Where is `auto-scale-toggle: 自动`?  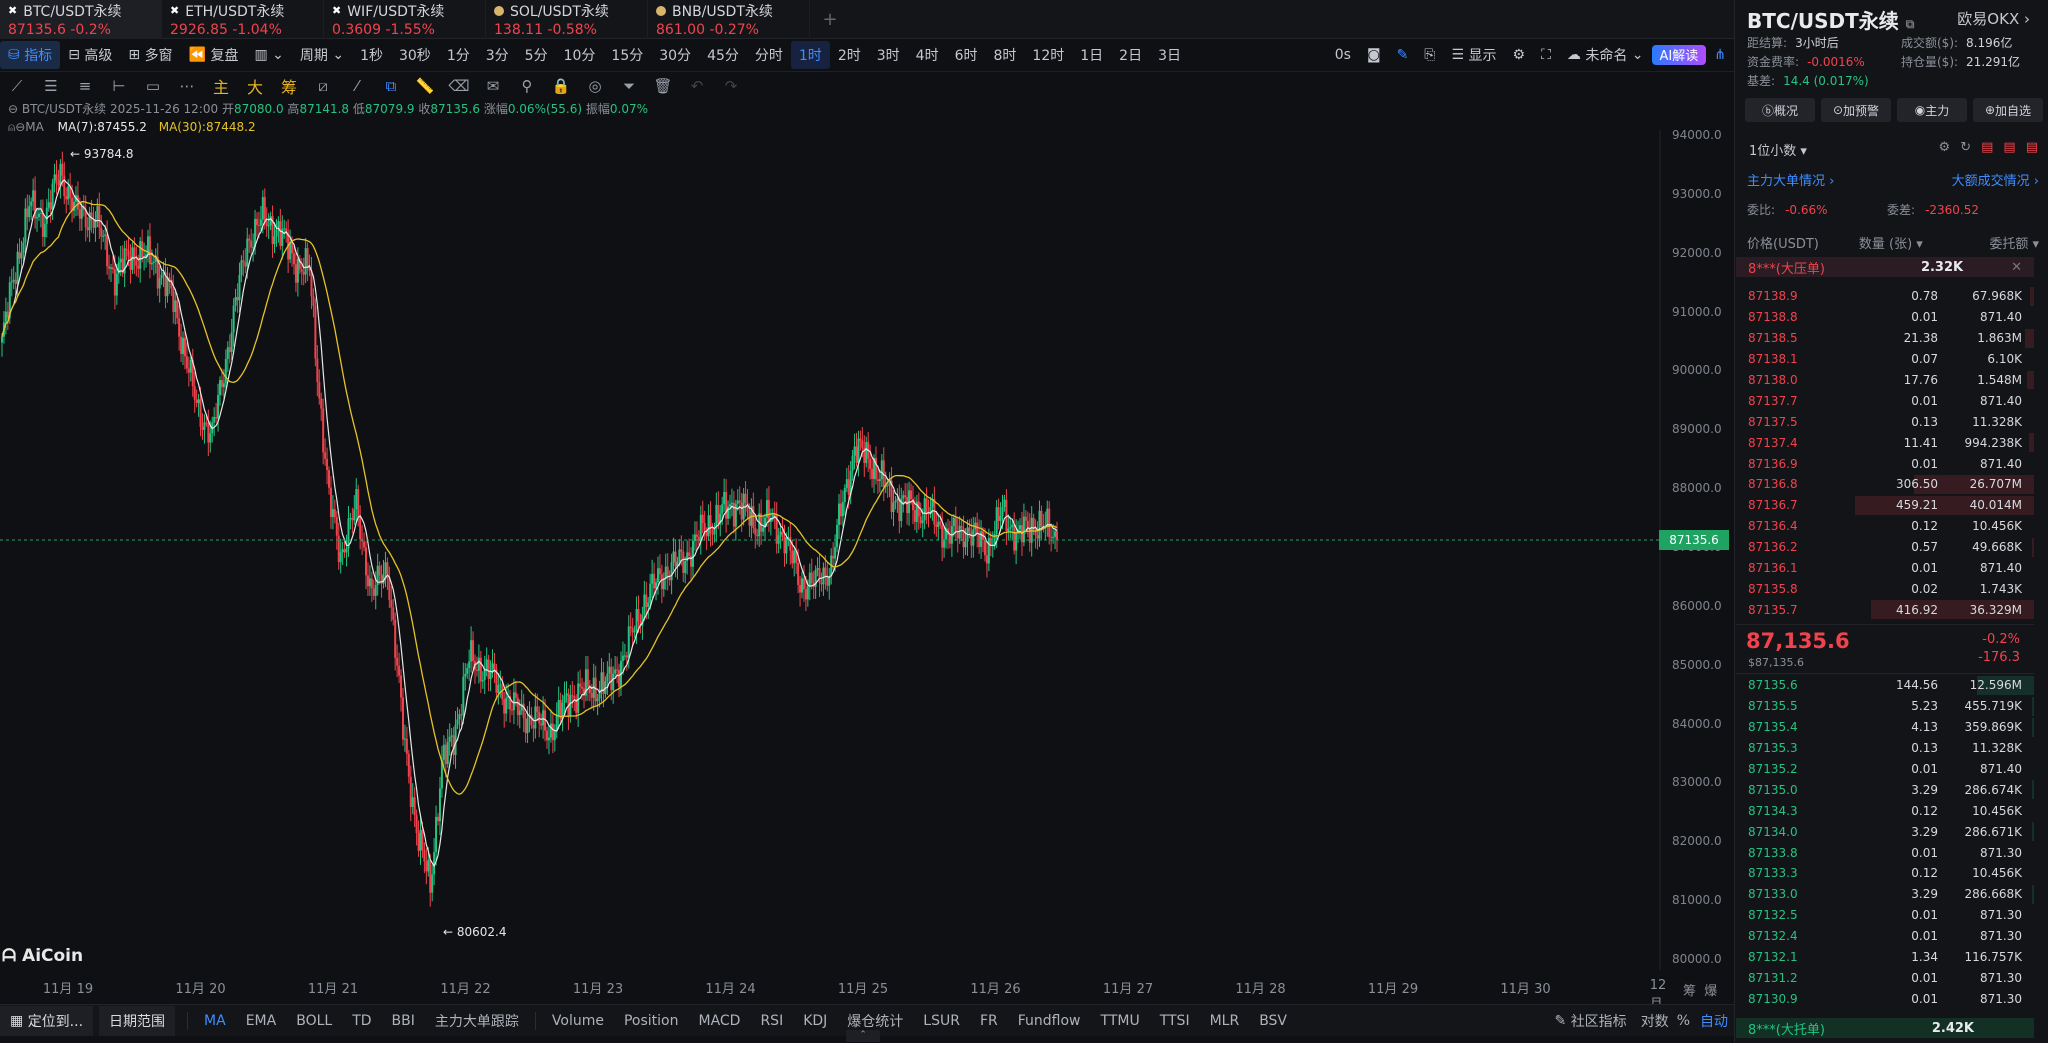 auto-scale-toggle: 自动 is located at coordinates (1714, 1021).